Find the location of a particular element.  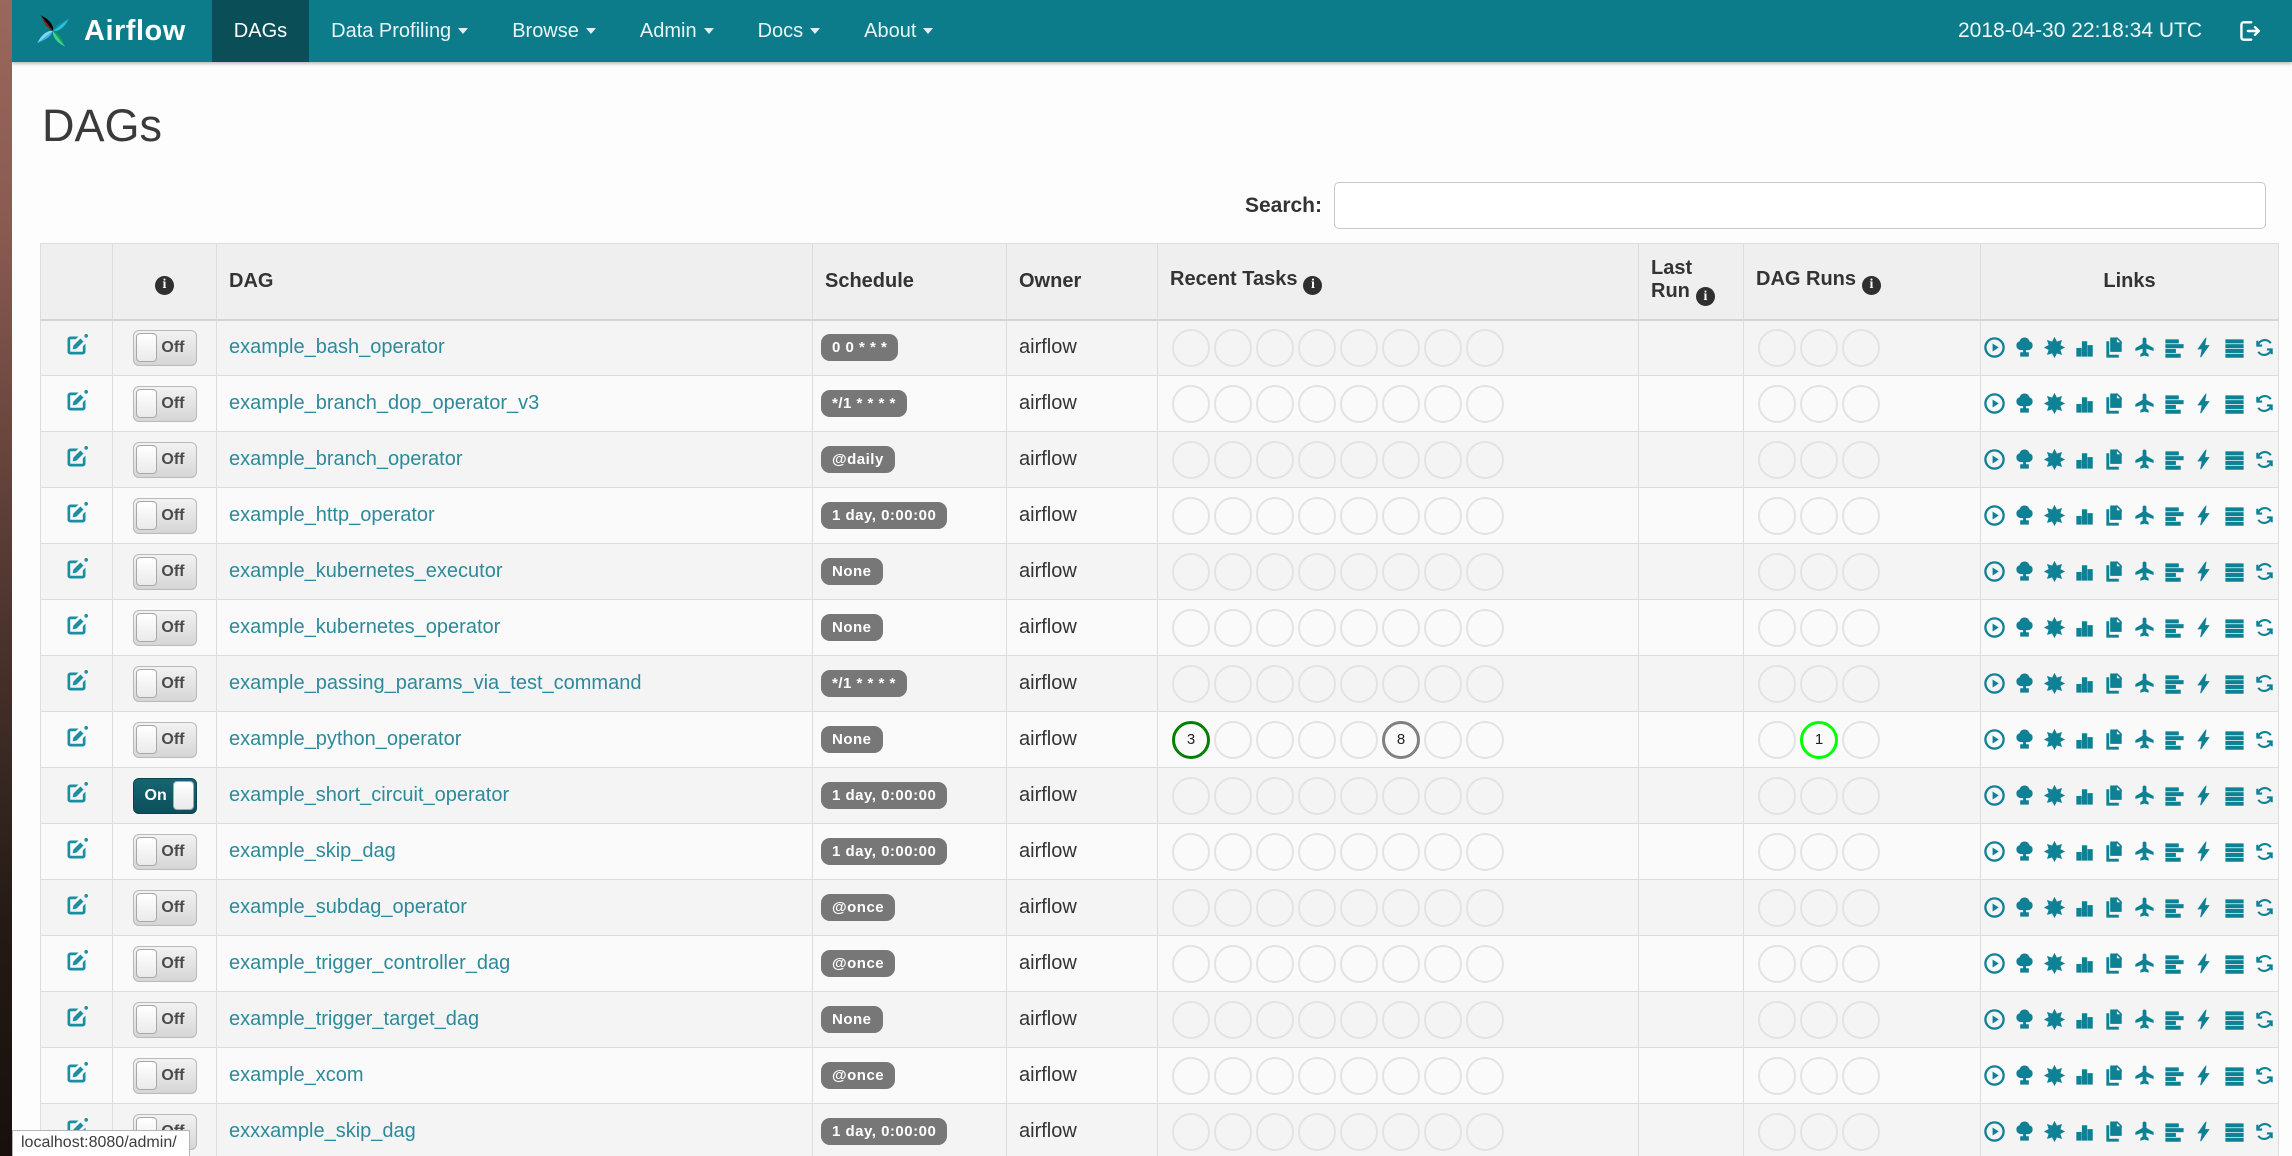

nav-item-browse: Browse is located at coordinates (554, 31).